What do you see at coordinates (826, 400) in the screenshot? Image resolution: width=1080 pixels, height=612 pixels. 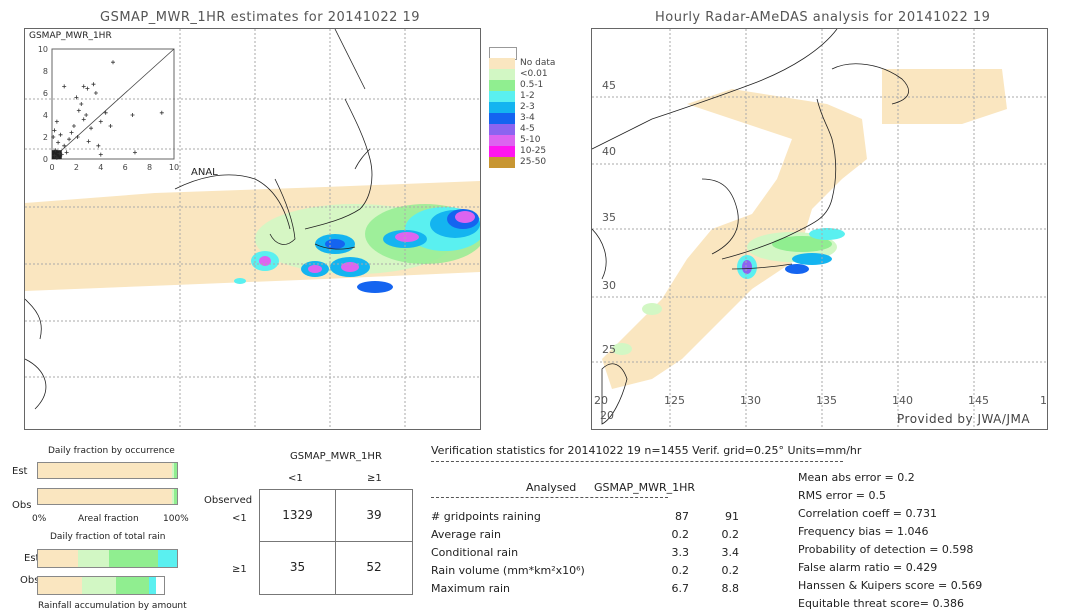 I see `longitude-label: 135` at bounding box center [826, 400].